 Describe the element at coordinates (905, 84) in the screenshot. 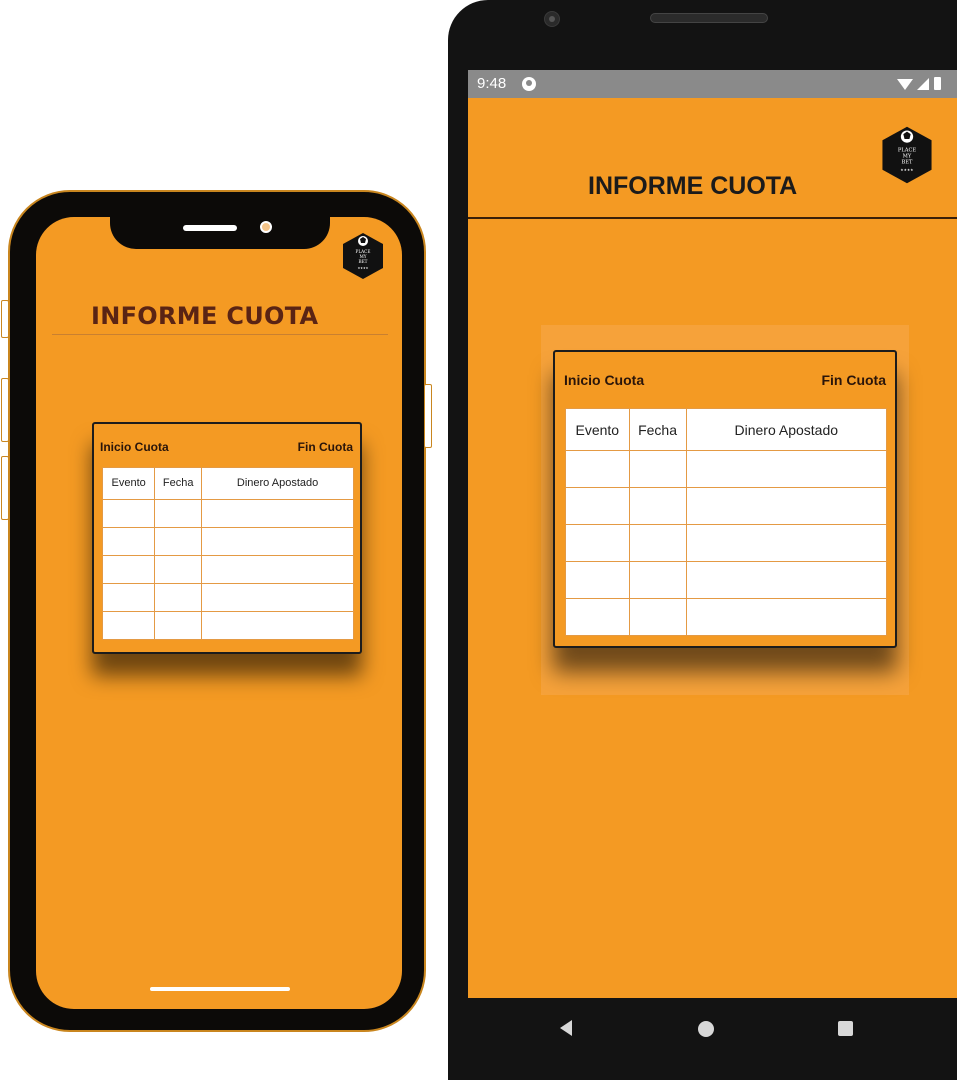

I see `wifi-icon` at that location.